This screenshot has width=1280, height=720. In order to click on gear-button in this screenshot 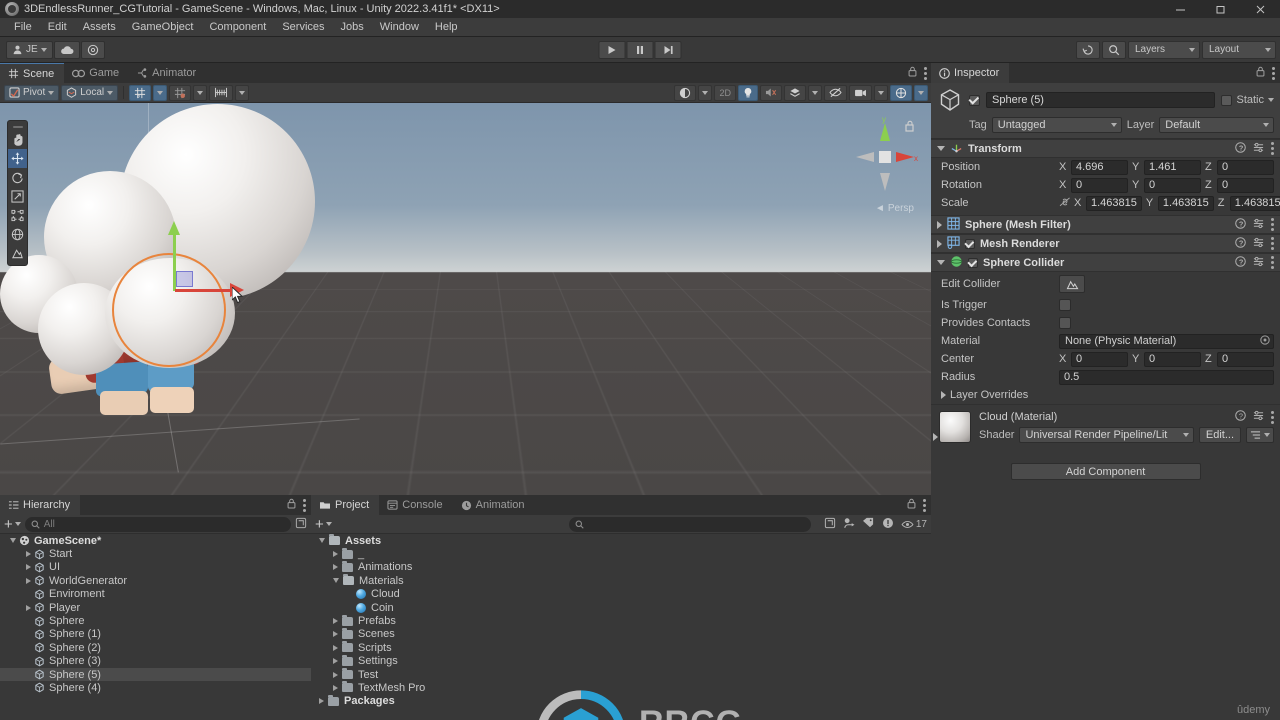, I will do `click(92, 49)`.